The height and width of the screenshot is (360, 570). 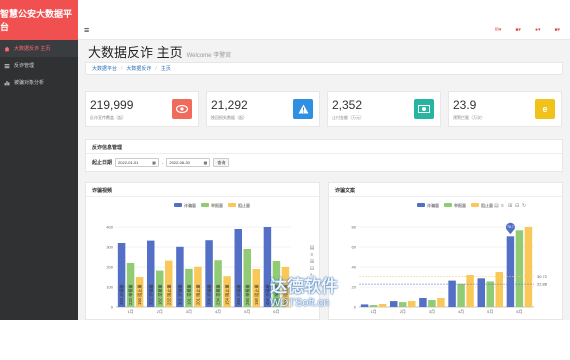 What do you see at coordinates (347, 105) in the screenshot?
I see `stat-value: 2,352` at bounding box center [347, 105].